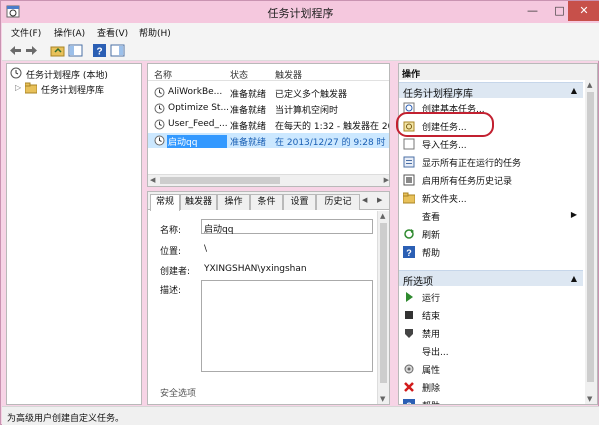  What do you see at coordinates (300, 415) in the screenshot?
I see `status-bar: 为高级用户创建自定义任务。` at bounding box center [300, 415].